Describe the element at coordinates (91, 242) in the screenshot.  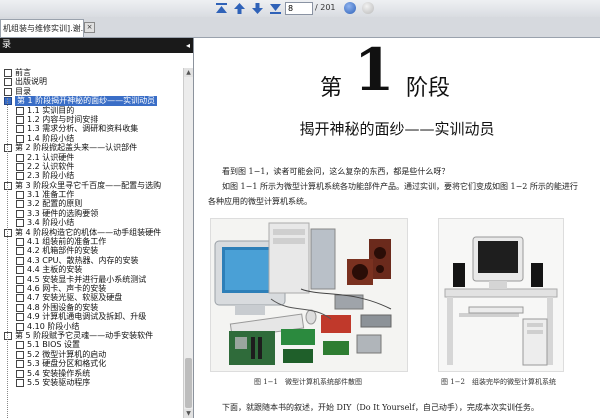
I see `toc-subitem: 4.1 组装前的准备工作` at that location.